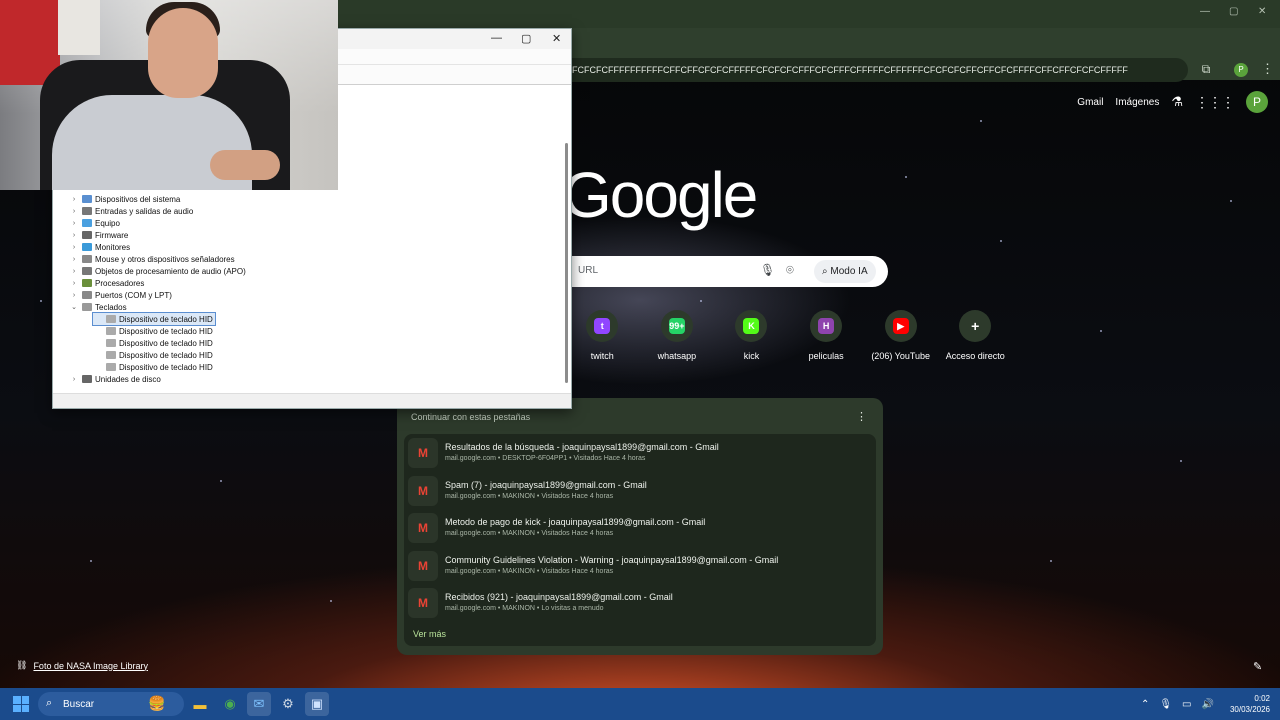 The height and width of the screenshot is (720, 1280). I want to click on device-category: › Dispositivos del sistema, so click(125, 199).